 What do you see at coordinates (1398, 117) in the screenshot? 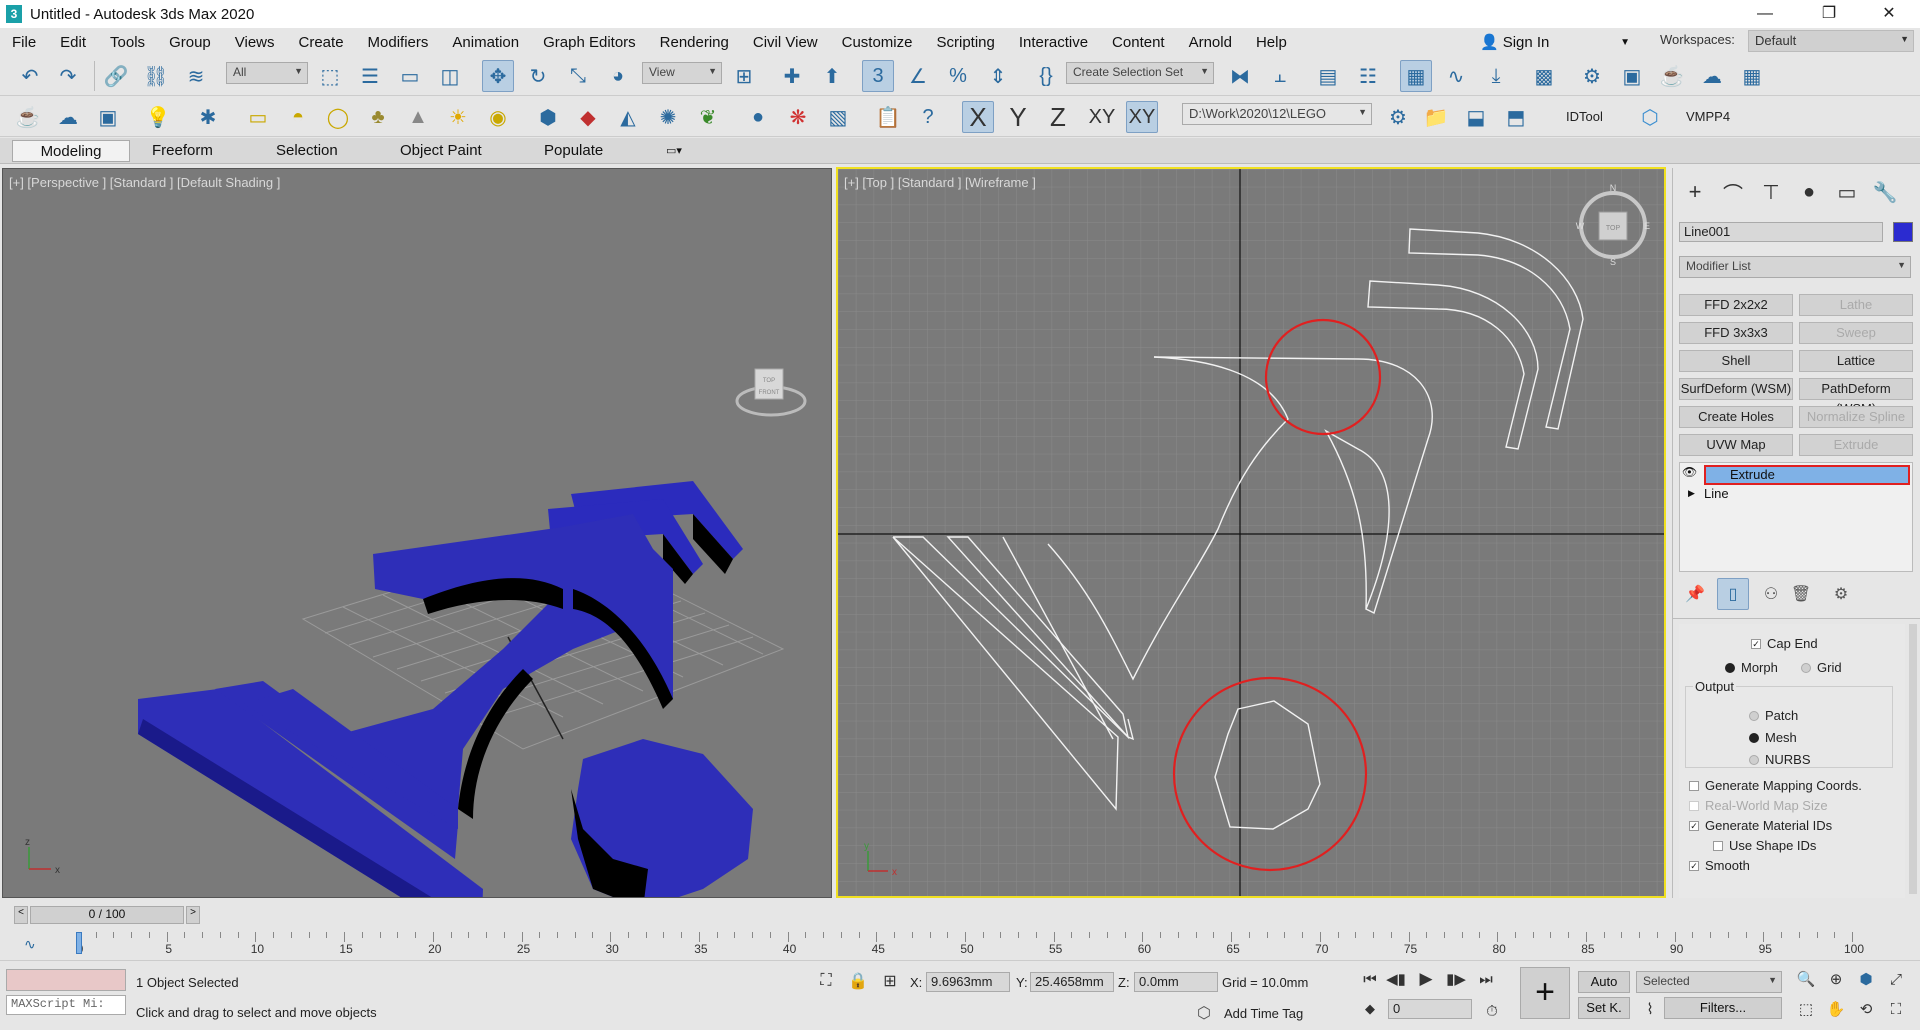
I see `project-settings-icon: ⚙` at bounding box center [1398, 117].